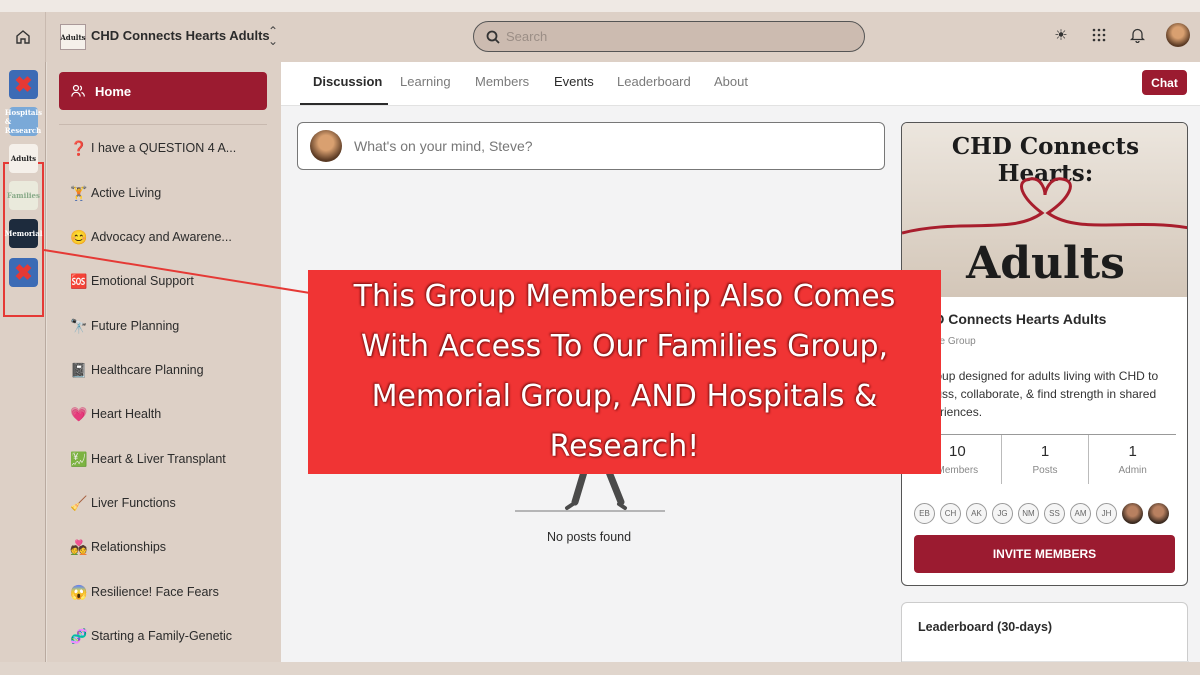  I want to click on search-icon, so click(493, 37).